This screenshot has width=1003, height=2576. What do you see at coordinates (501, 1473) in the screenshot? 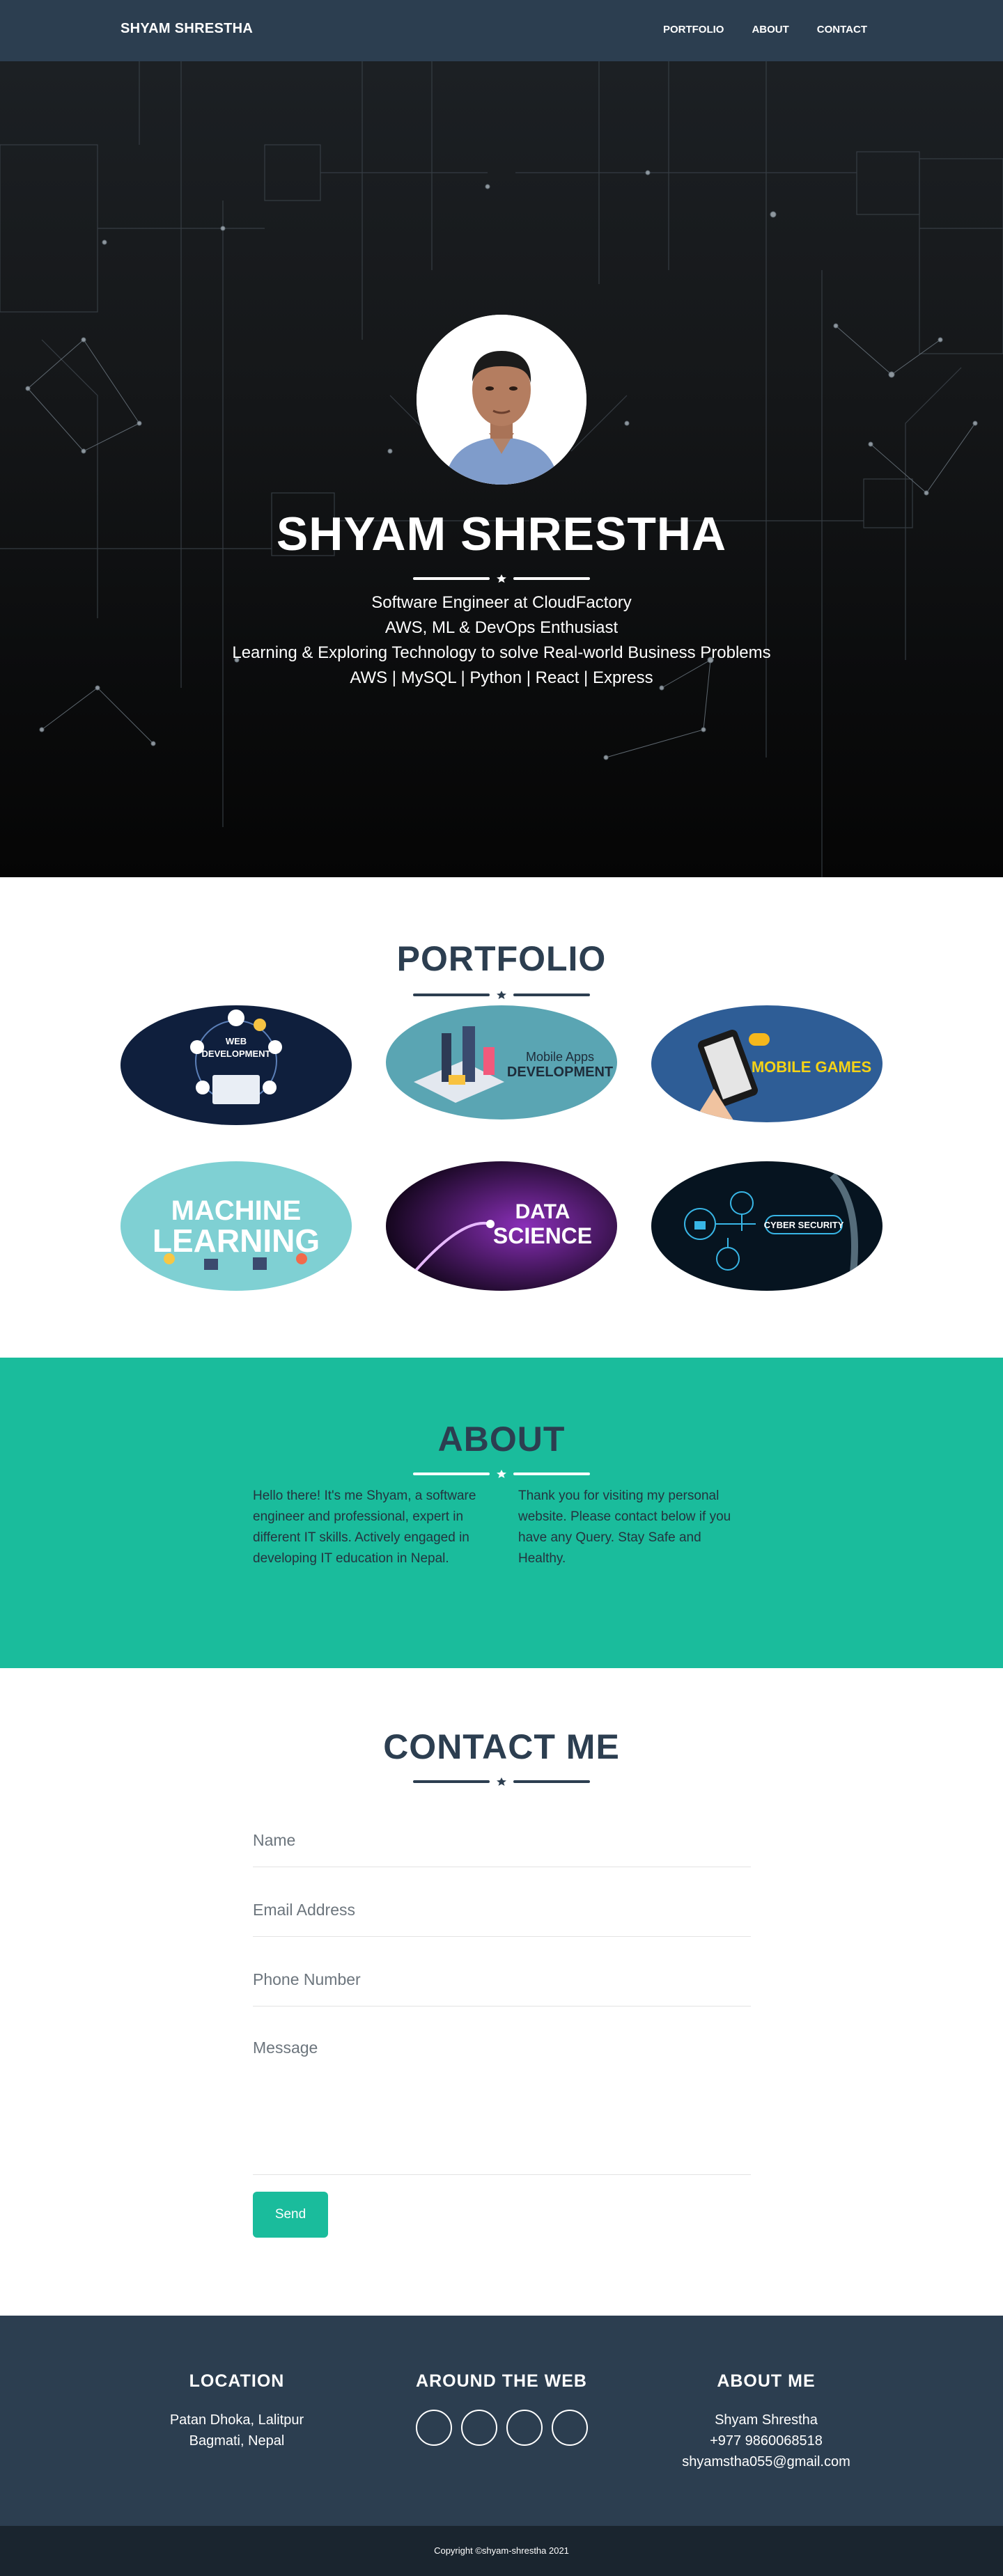
I see `about-divider` at bounding box center [501, 1473].